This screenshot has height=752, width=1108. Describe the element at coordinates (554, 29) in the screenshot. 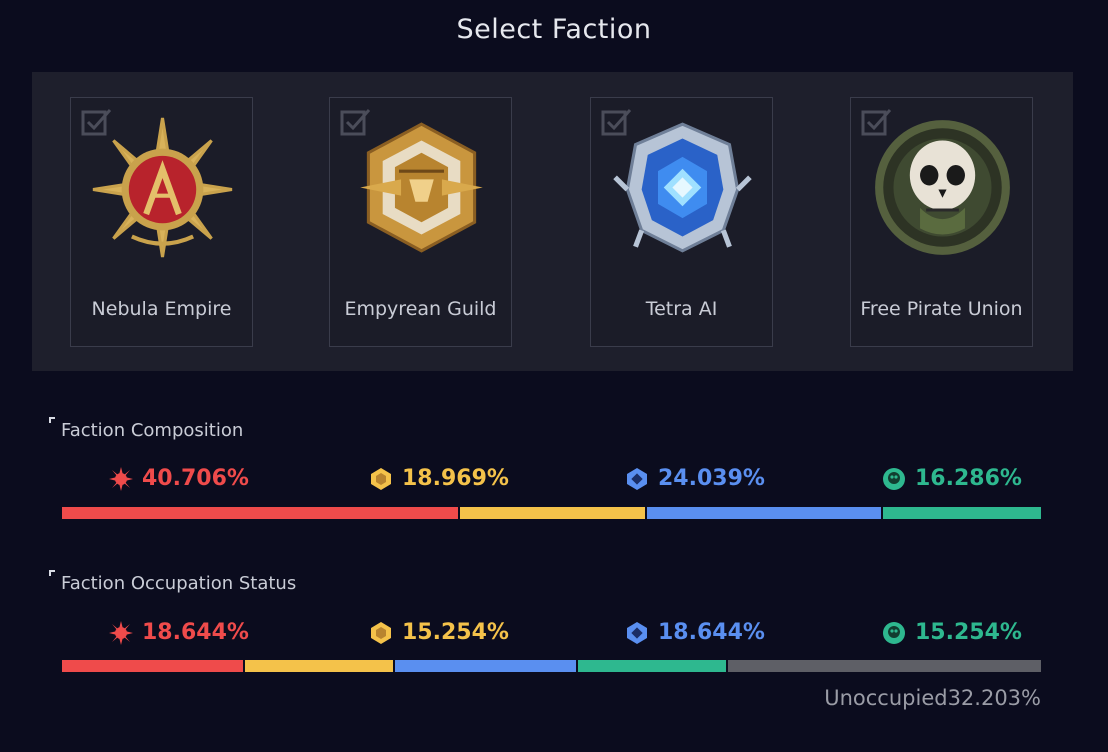

I see `page-title: Select Faction` at that location.